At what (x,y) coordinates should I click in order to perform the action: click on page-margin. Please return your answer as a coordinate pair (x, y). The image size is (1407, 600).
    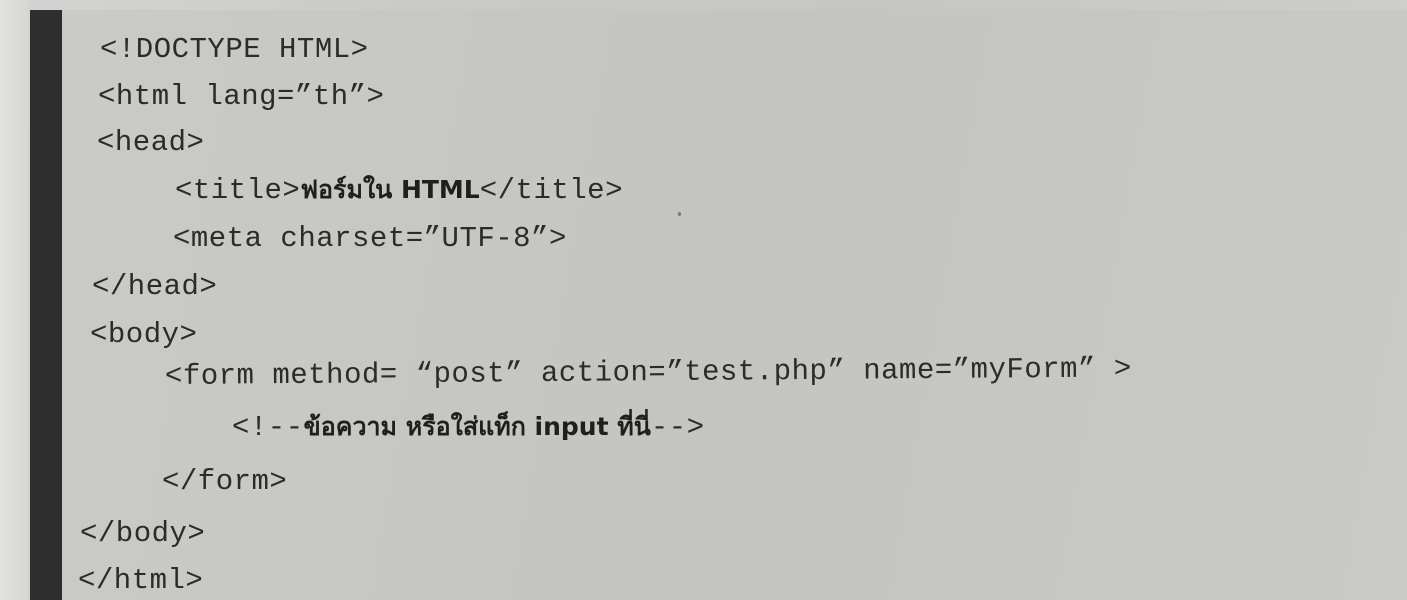
    Looking at the image, I should click on (14, 300).